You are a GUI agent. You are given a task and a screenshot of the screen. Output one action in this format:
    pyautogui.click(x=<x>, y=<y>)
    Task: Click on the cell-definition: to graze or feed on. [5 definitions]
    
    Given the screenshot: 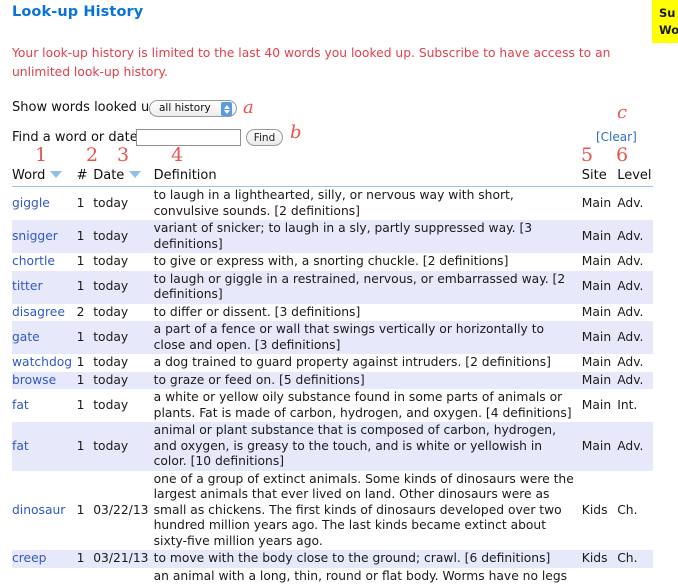 What is the action you would take?
    pyautogui.click(x=368, y=381)
    